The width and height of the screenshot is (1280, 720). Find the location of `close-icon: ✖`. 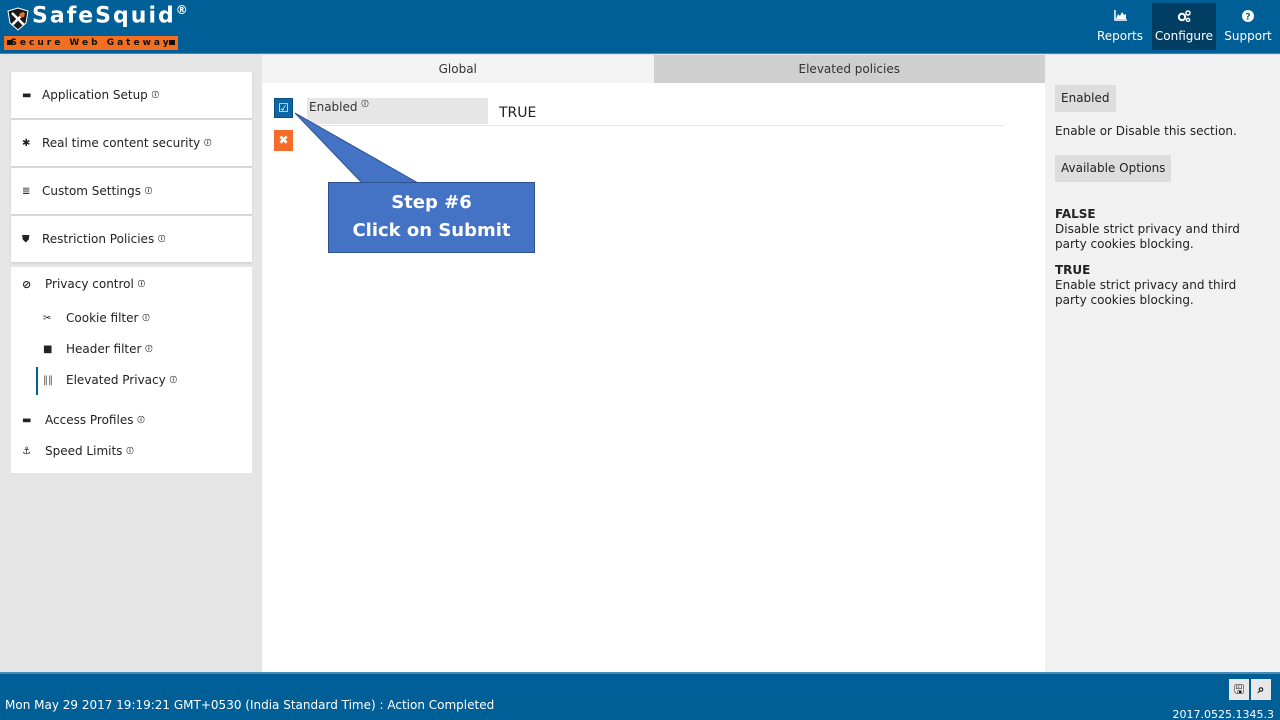

close-icon: ✖ is located at coordinates (283, 140).